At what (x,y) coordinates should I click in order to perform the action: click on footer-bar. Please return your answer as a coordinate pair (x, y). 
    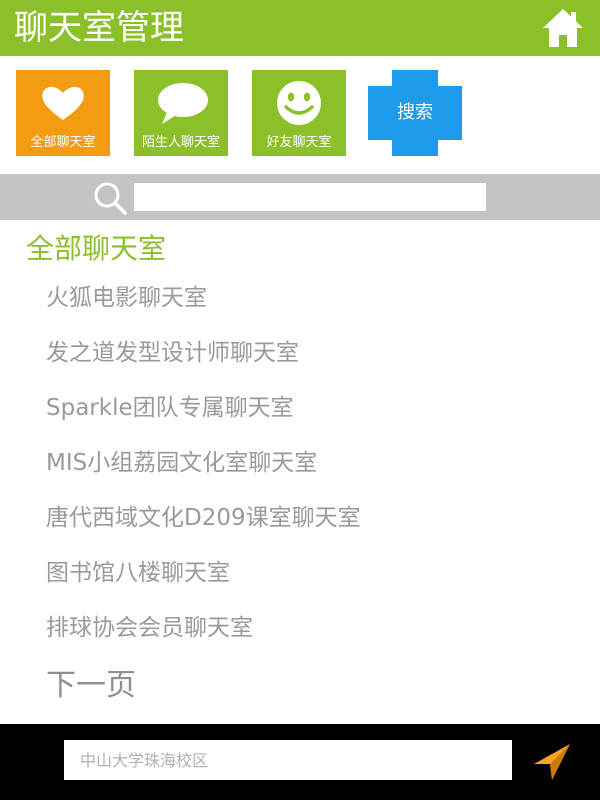
    Looking at the image, I should click on (300, 762).